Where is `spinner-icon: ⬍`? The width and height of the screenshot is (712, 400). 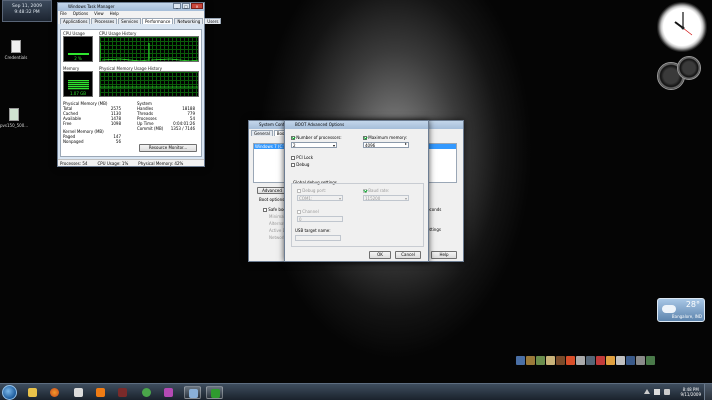
spinner-icon: ⬍ is located at coordinates (405, 144).